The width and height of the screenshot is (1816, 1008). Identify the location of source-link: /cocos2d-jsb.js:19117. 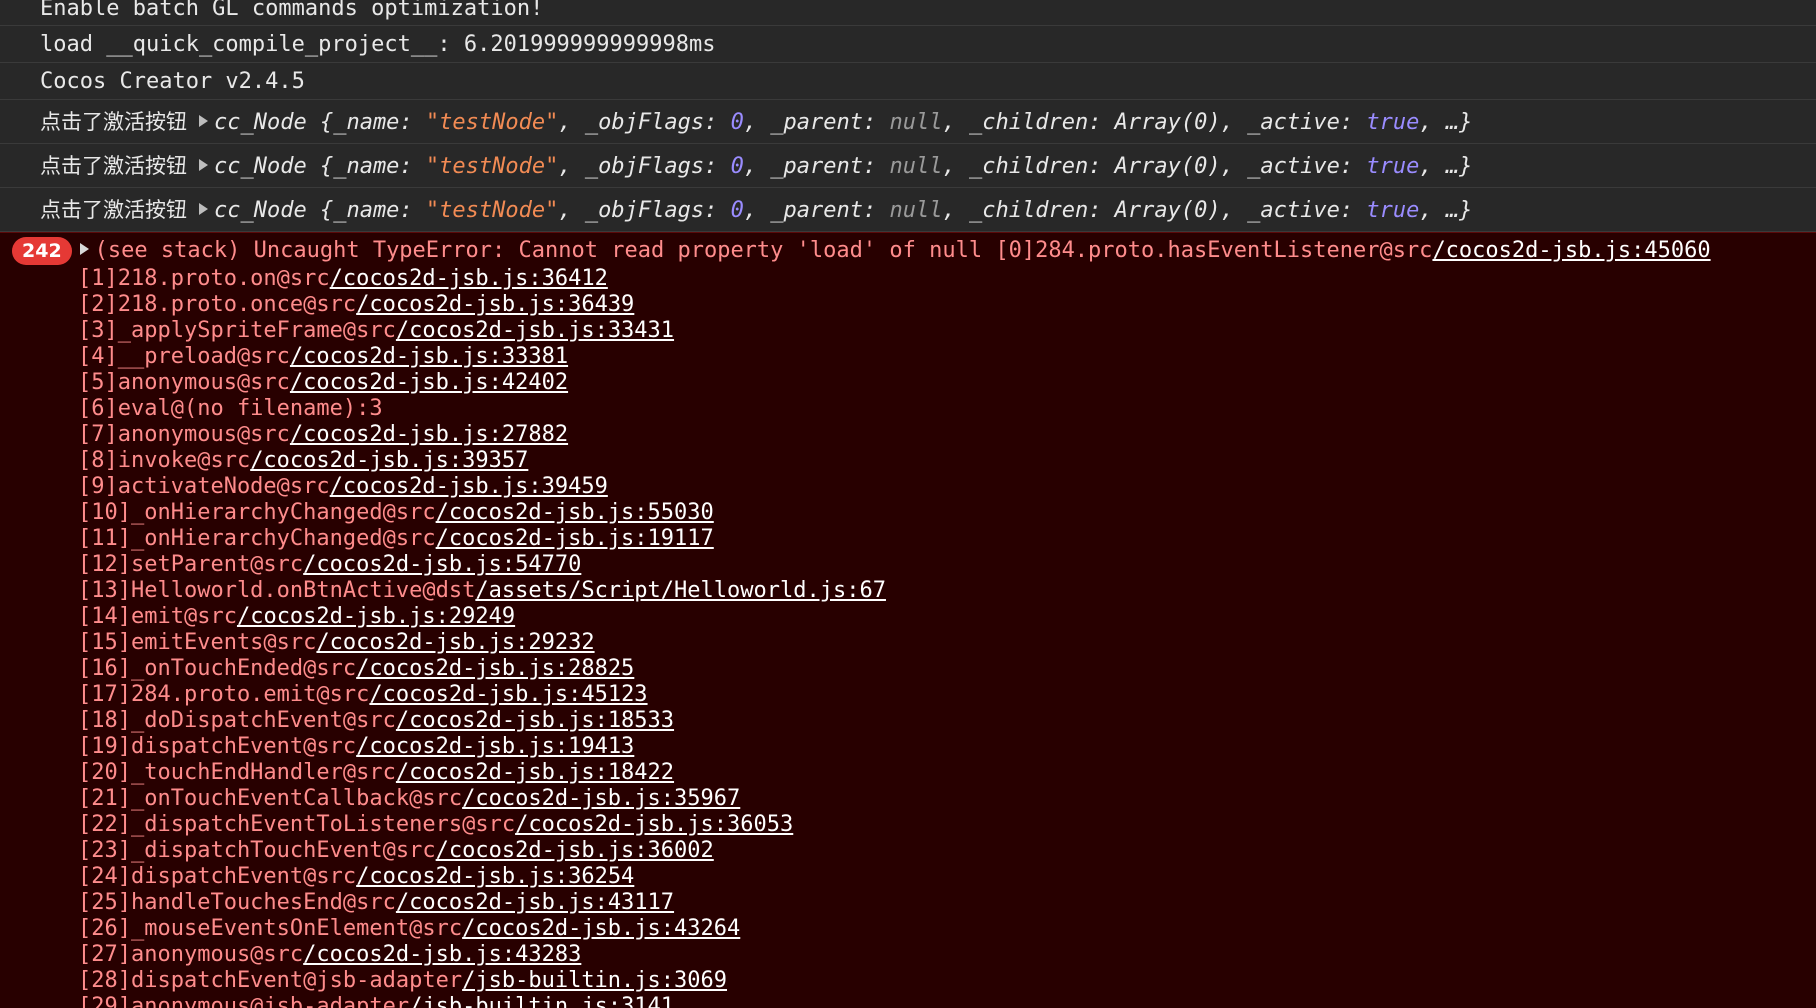
(575, 538).